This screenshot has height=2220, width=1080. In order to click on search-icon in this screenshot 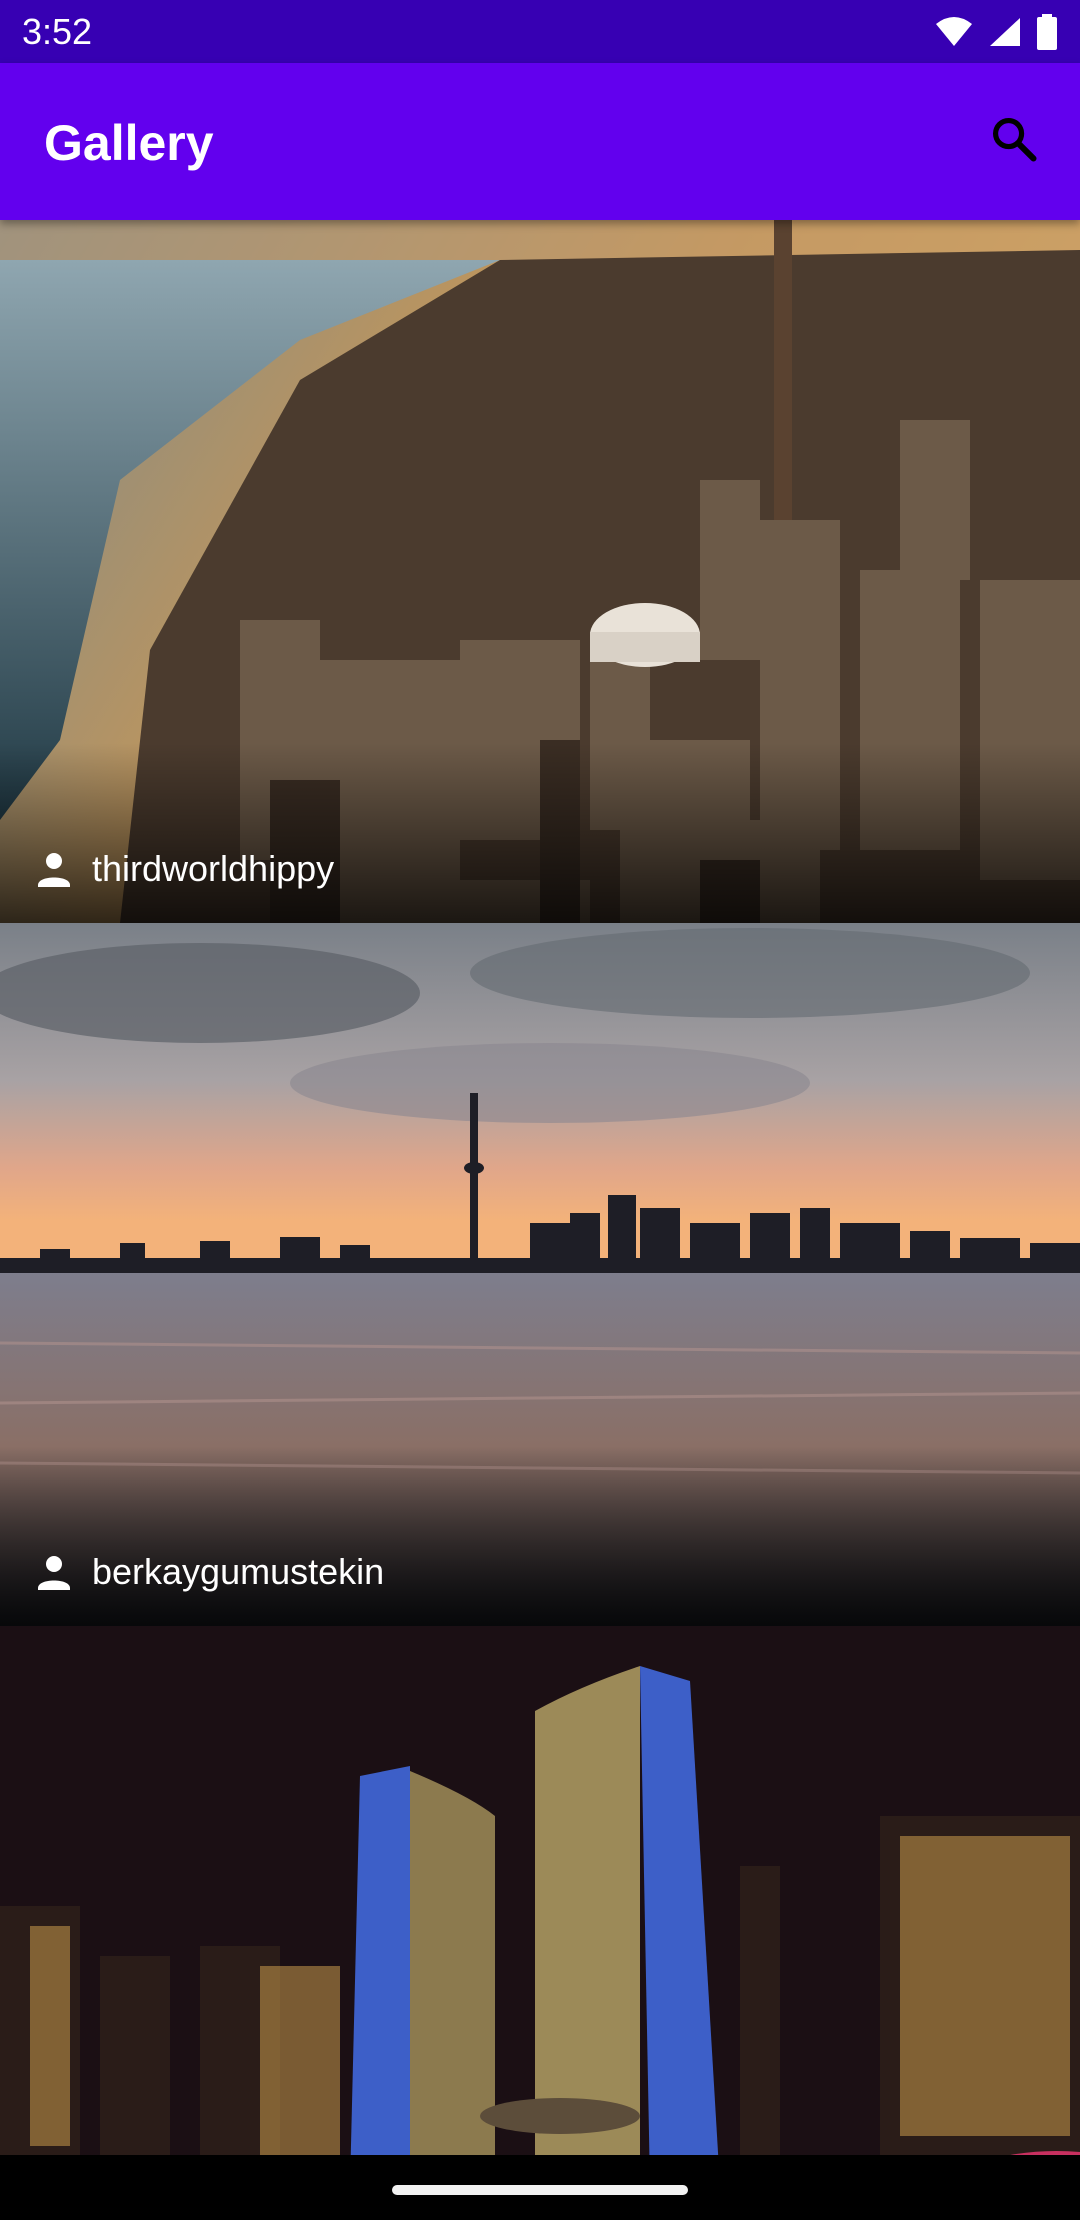, I will do `click(1014, 139)`.